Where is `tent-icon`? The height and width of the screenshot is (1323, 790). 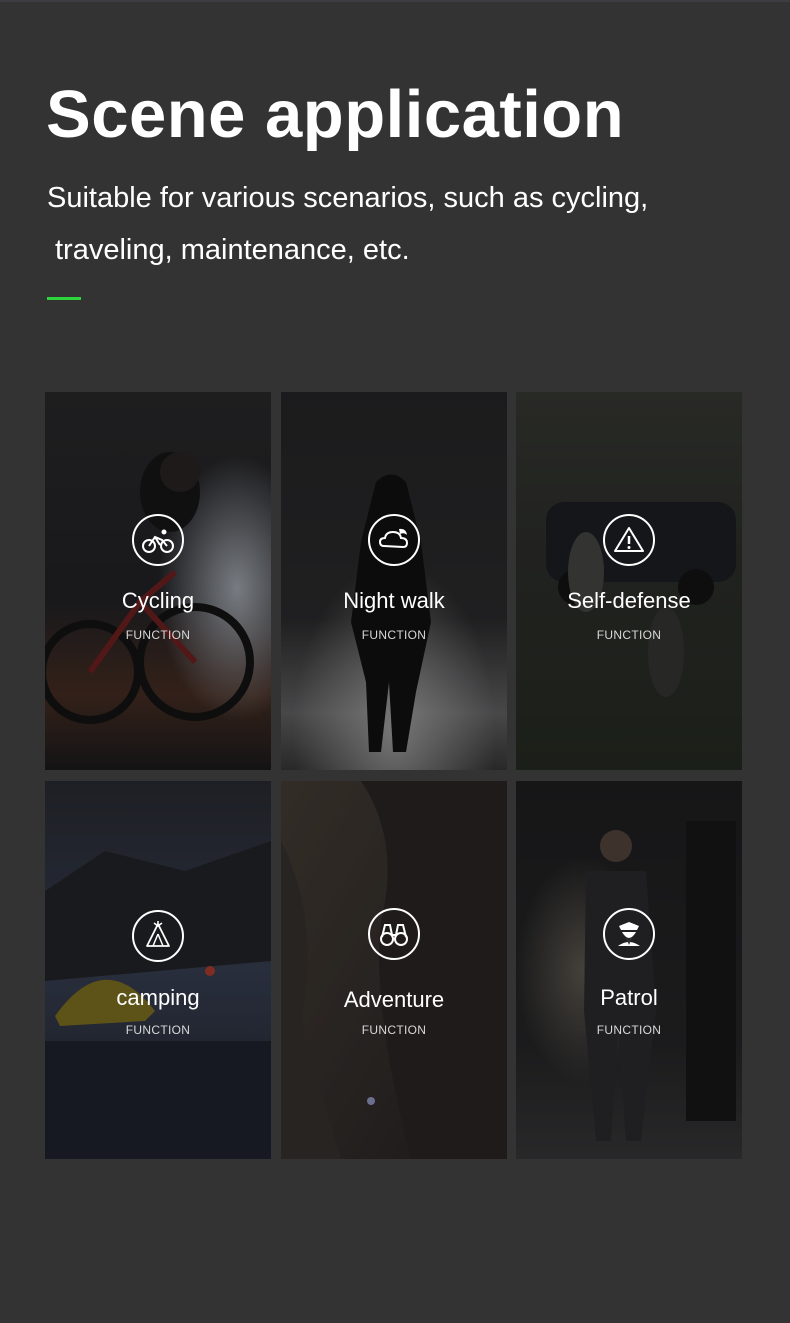
tent-icon is located at coordinates (158, 936).